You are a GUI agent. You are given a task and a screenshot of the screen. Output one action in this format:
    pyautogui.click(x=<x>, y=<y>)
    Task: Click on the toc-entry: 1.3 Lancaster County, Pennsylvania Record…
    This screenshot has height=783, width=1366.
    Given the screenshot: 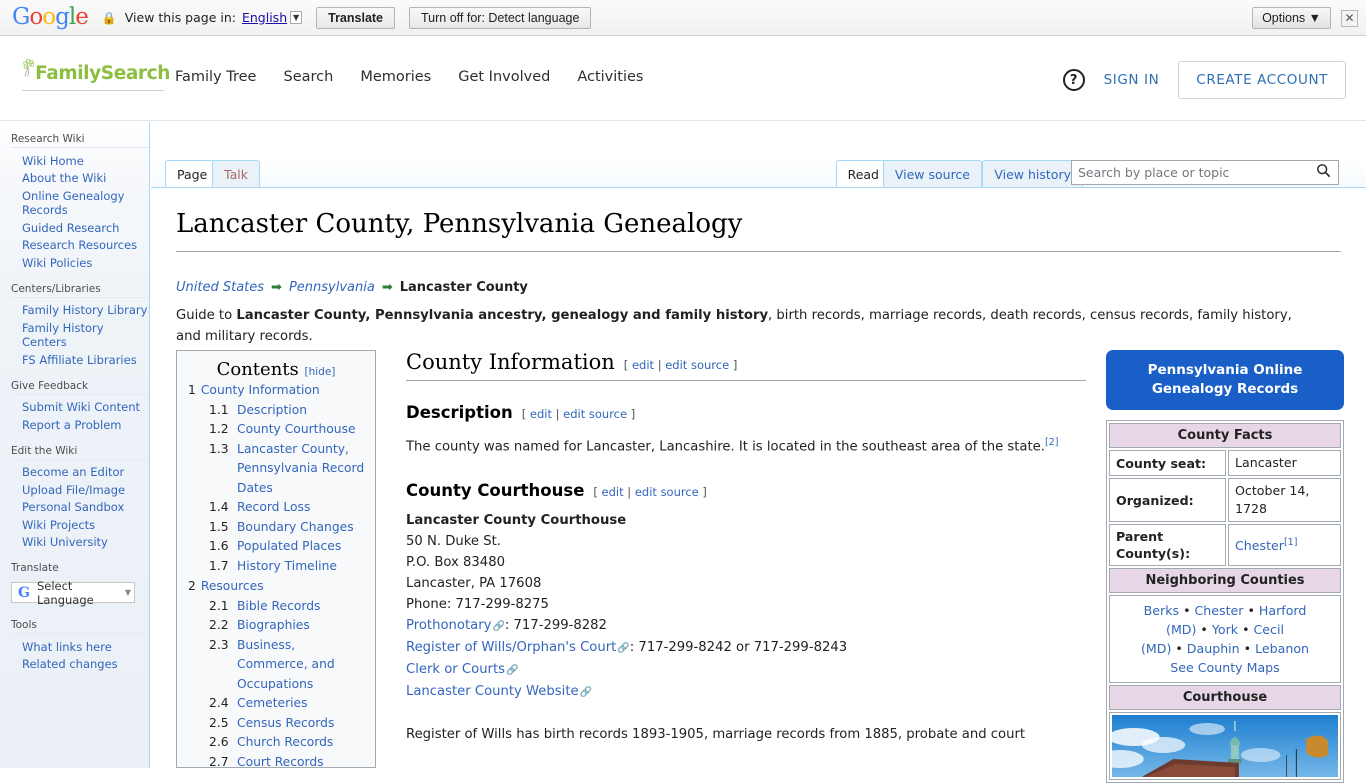 What is the action you would take?
    pyautogui.click(x=276, y=469)
    